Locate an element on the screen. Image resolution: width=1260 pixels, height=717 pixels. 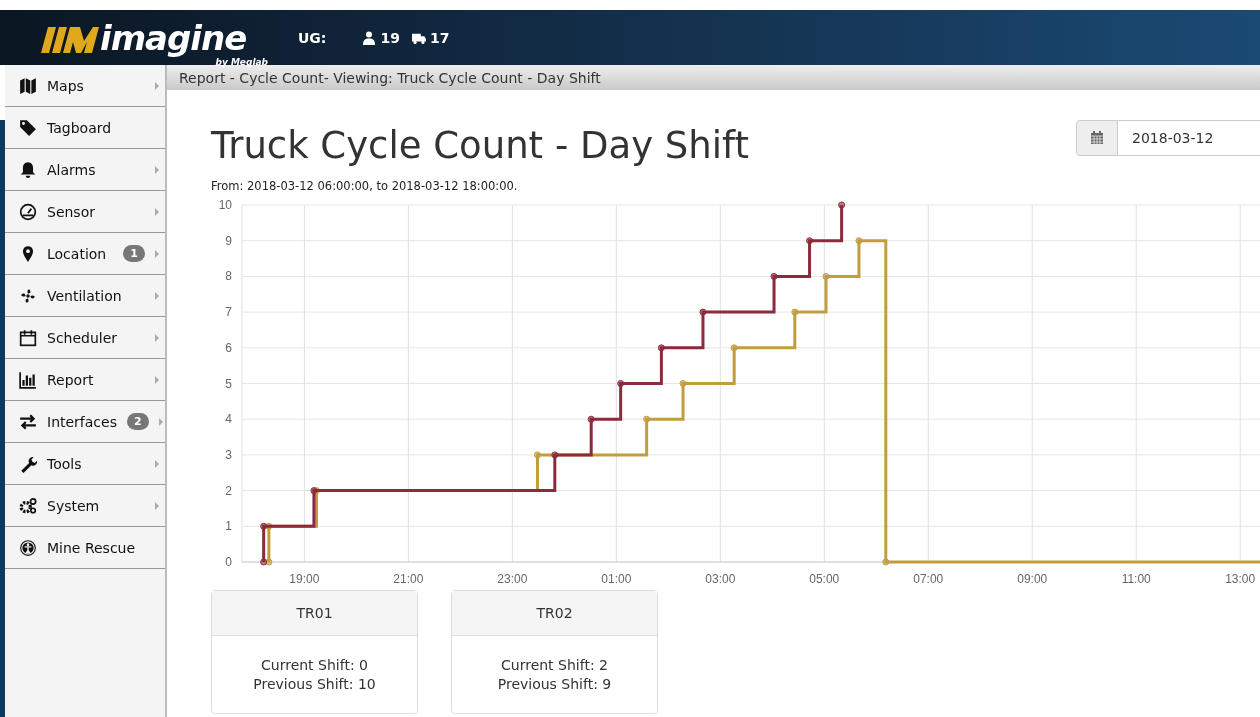
page-title: Truck Cycle Count - Day Shift is located at coordinates (480, 145).